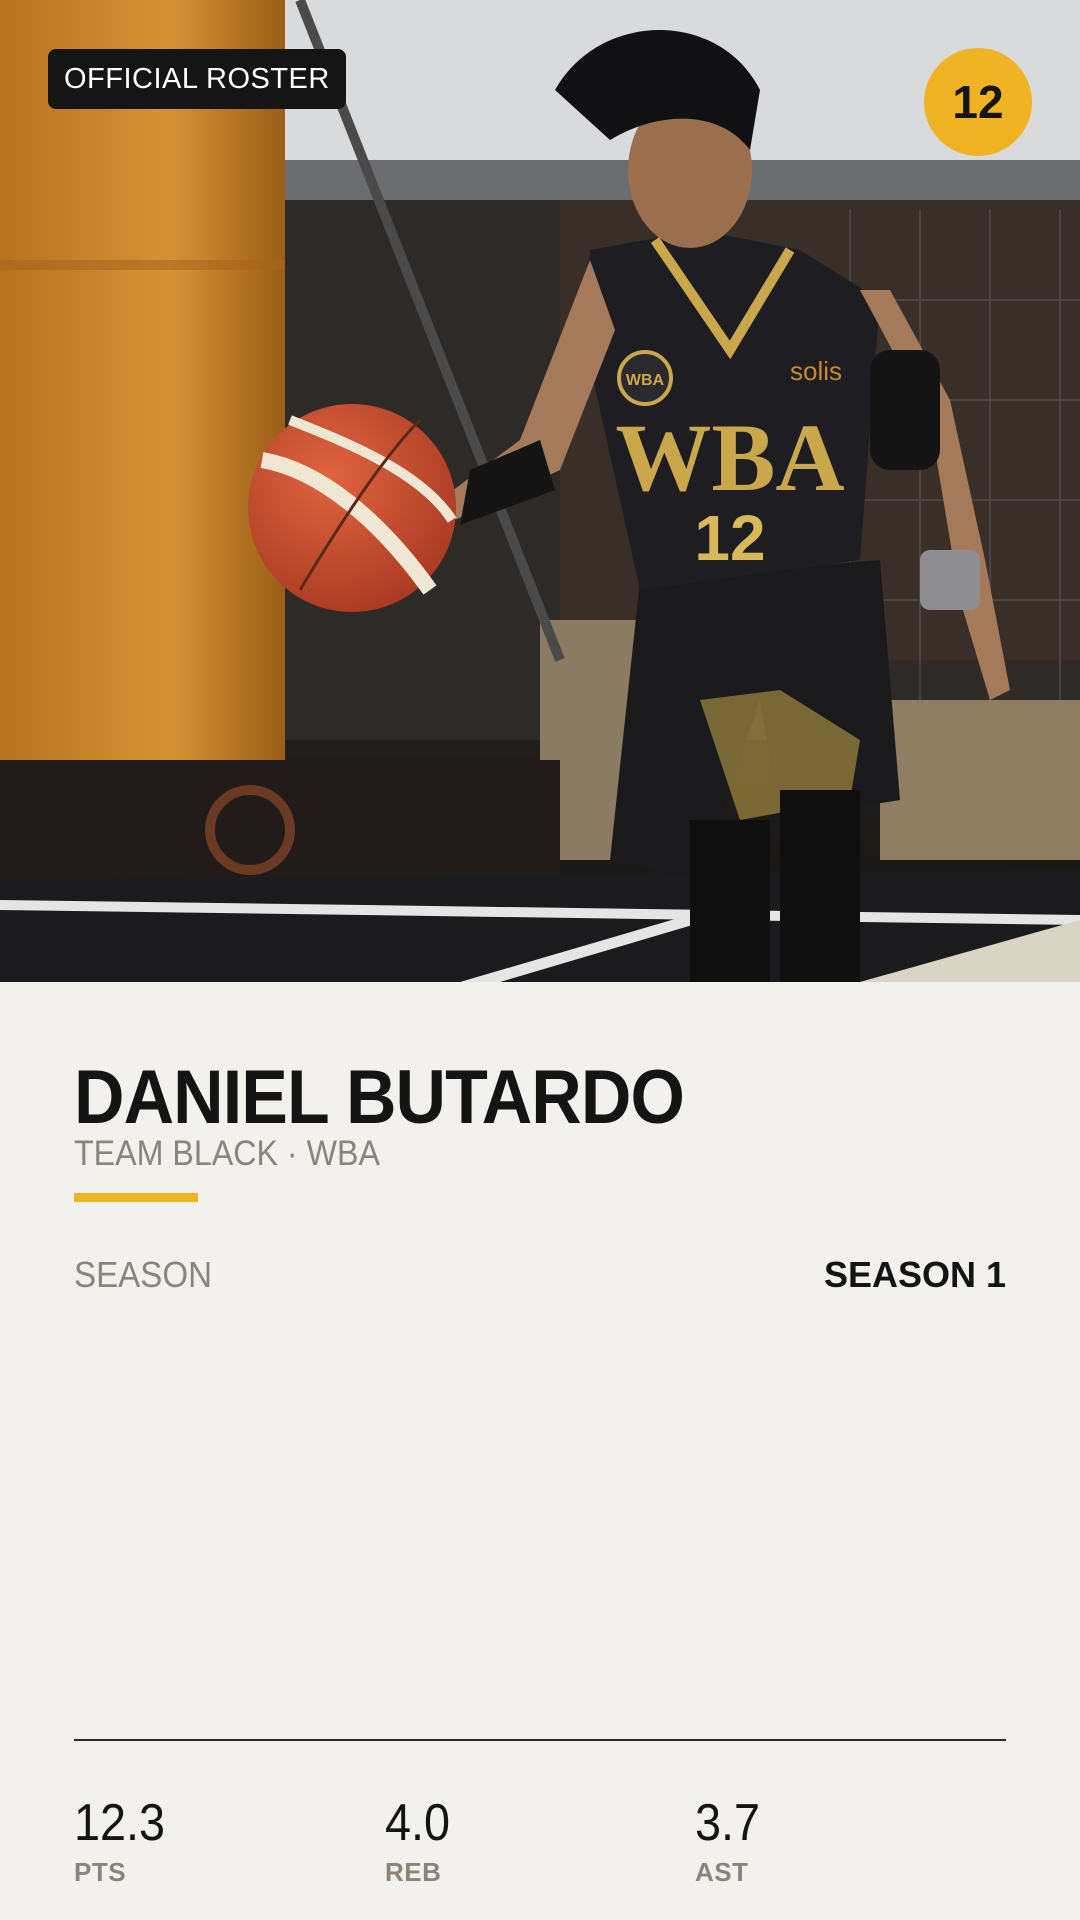 This screenshot has width=1080, height=1920. Describe the element at coordinates (136, 1197) in the screenshot. I see `accent-divider` at that location.